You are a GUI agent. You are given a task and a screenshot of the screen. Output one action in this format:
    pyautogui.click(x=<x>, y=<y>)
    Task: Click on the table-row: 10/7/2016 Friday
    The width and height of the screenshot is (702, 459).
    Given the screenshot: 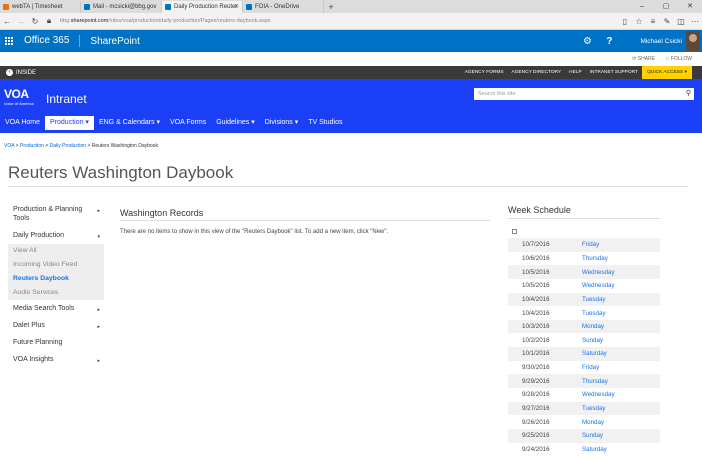 What is the action you would take?
    pyautogui.click(x=584, y=245)
    